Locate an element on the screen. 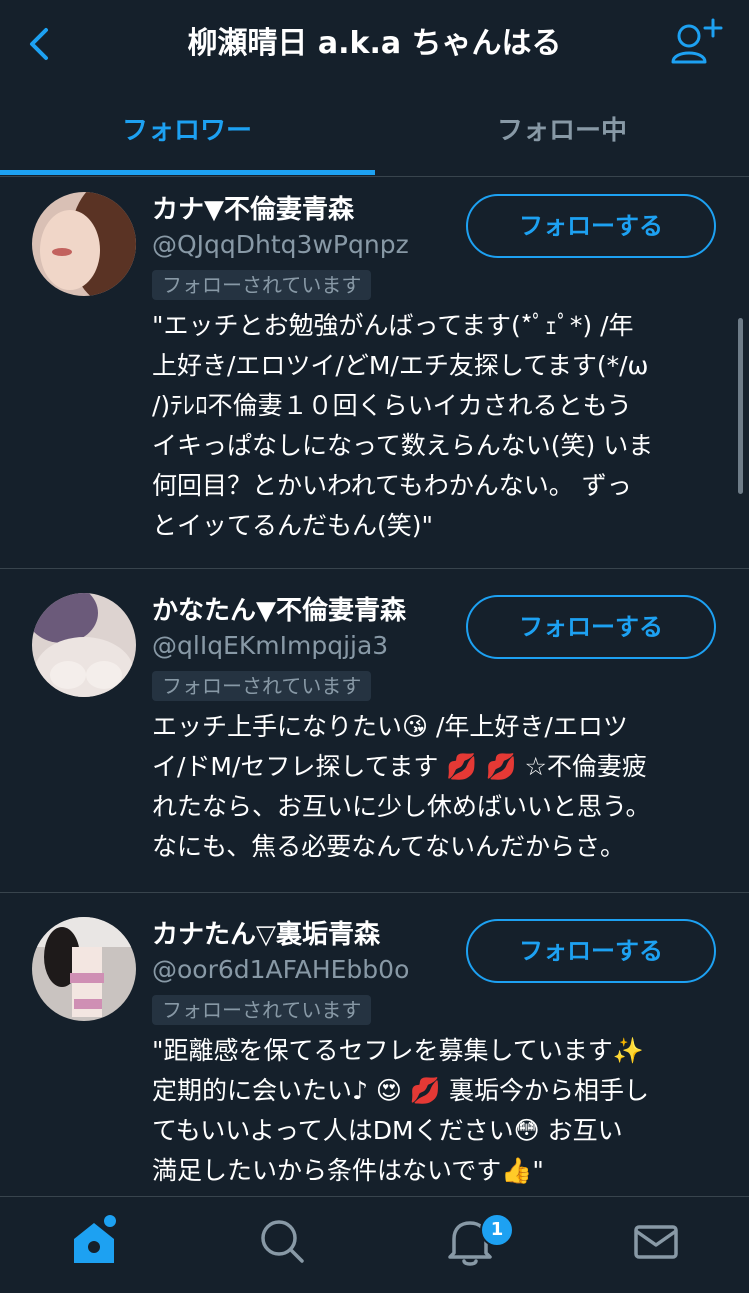  search-icon is located at coordinates (282, 1241).